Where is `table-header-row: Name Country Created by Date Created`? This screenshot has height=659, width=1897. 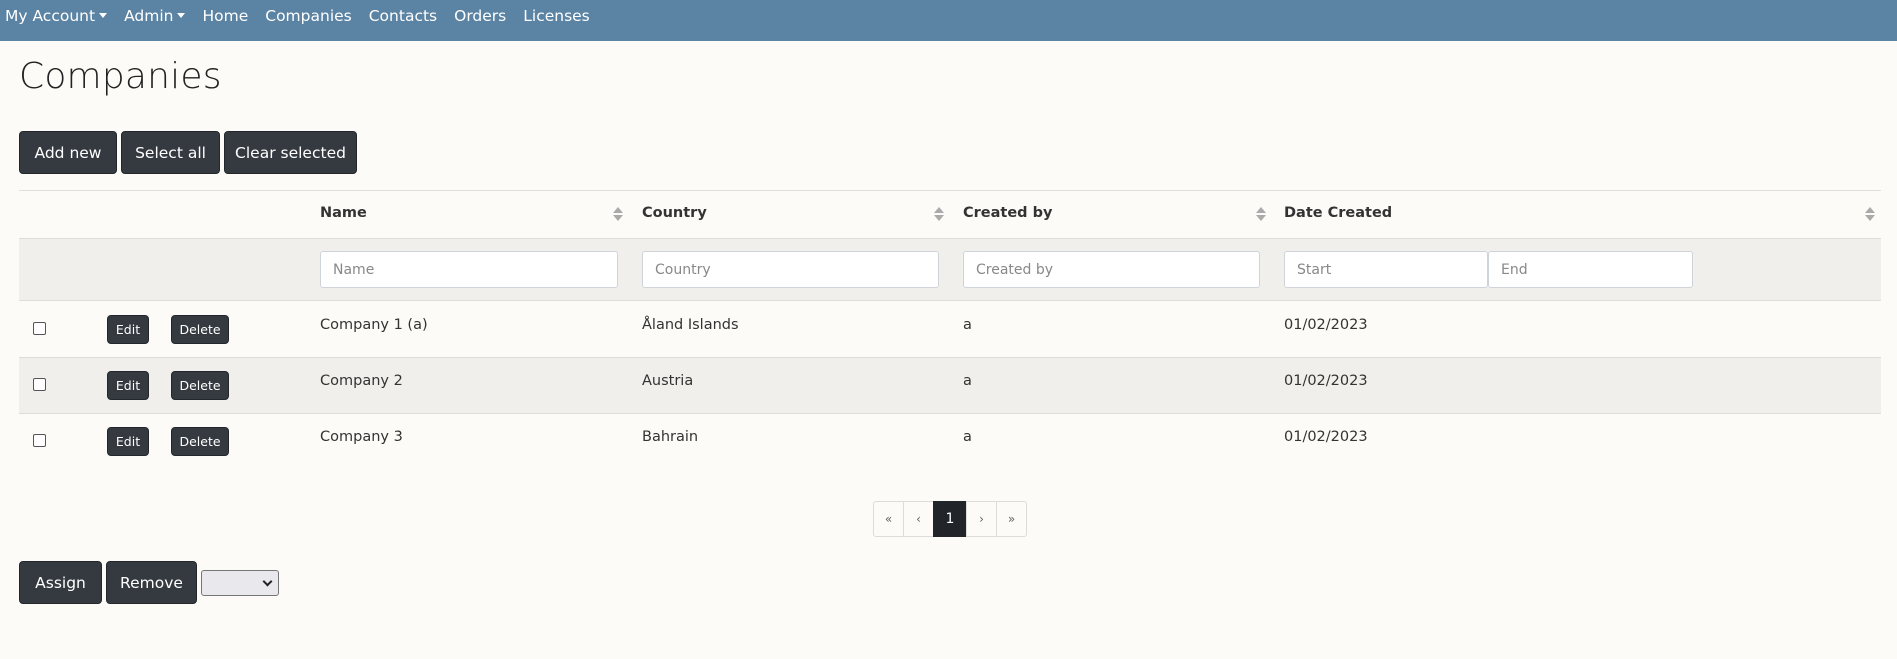
table-header-row: Name Country Created by Date Created is located at coordinates (950, 215).